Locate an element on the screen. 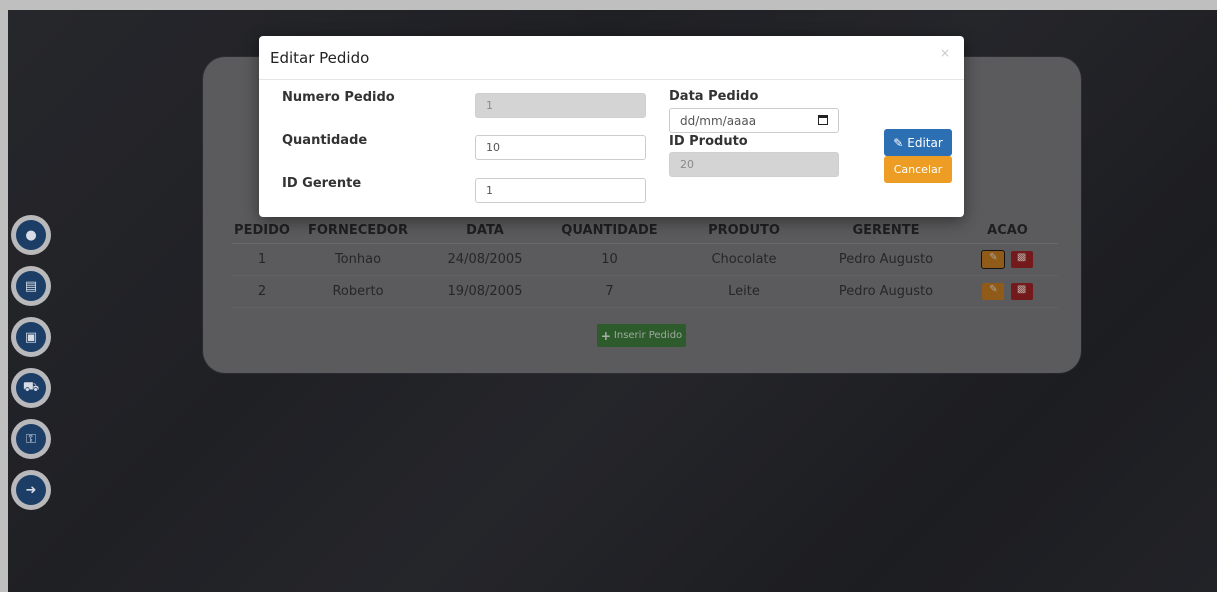 This screenshot has width=1217, height=592. editar-label: Editar is located at coordinates (925, 142).